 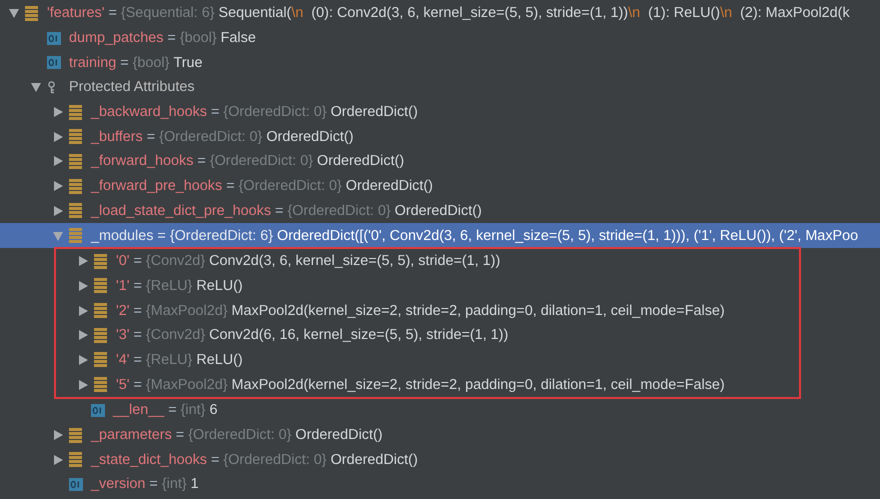 I want to click on variable-name: __len__, so click(x=138, y=410).